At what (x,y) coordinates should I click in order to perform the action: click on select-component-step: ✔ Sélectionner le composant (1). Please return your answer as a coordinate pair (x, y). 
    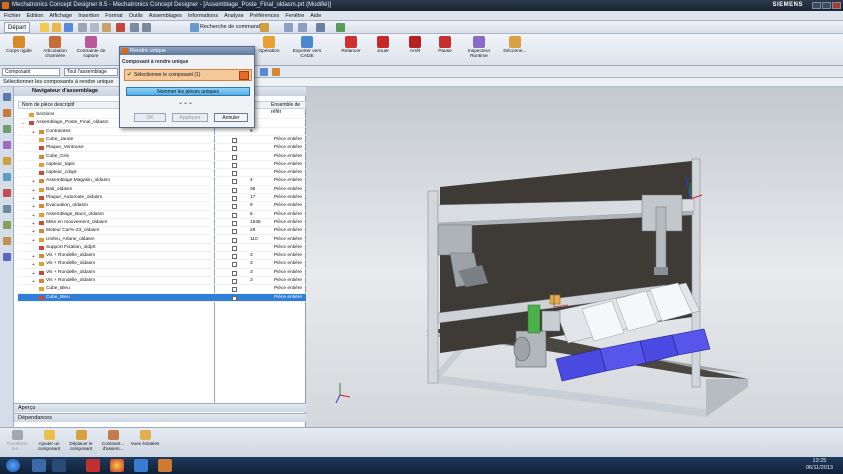
    Looking at the image, I should click on (188, 75).